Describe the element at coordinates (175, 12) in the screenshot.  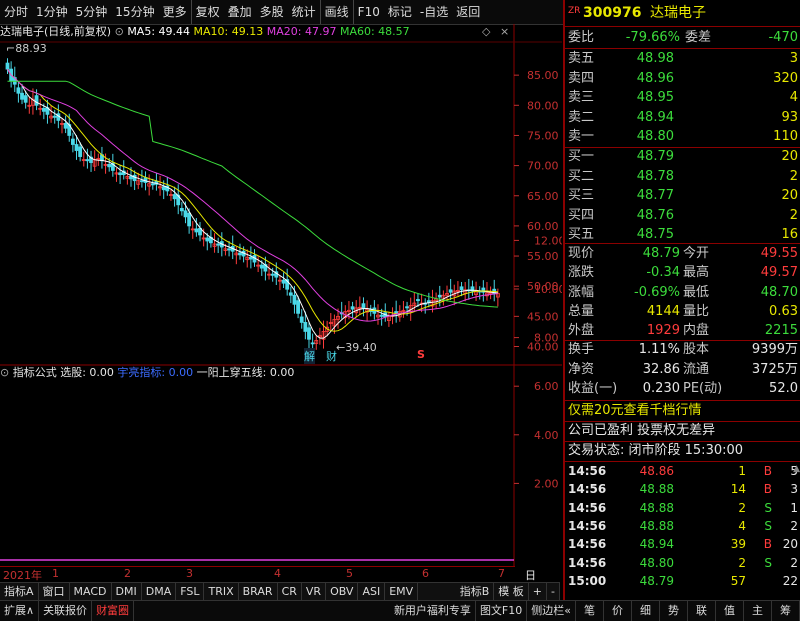
I see `toolbar-item-4: 更多` at that location.